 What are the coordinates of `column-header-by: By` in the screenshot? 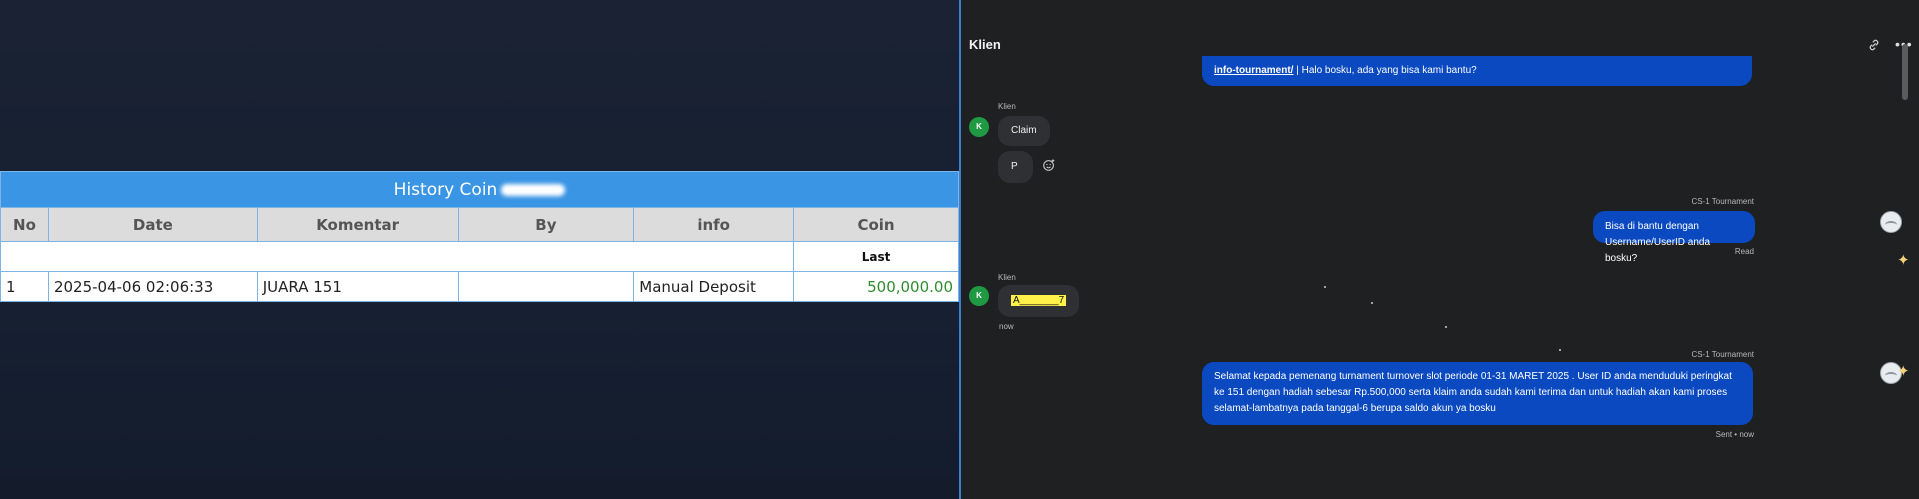 It's located at (546, 224).